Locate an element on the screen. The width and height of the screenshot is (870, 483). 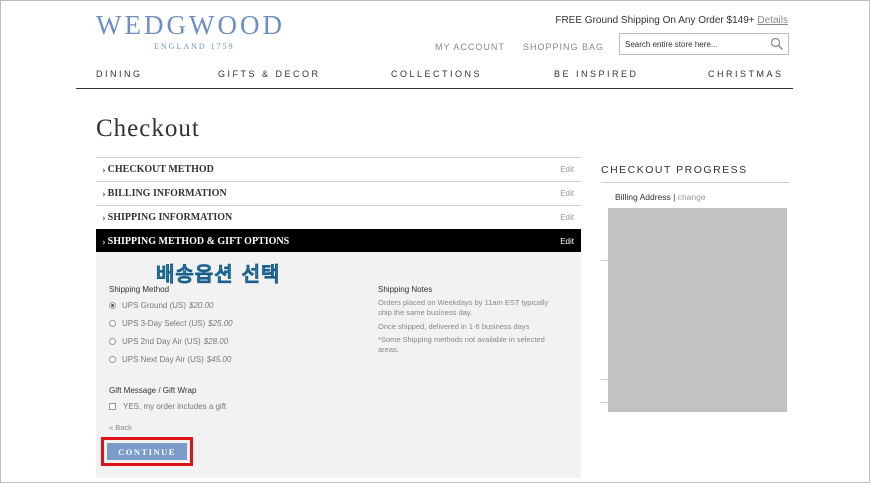
nav-christmas: CHRISTMAS is located at coordinates (746, 74).